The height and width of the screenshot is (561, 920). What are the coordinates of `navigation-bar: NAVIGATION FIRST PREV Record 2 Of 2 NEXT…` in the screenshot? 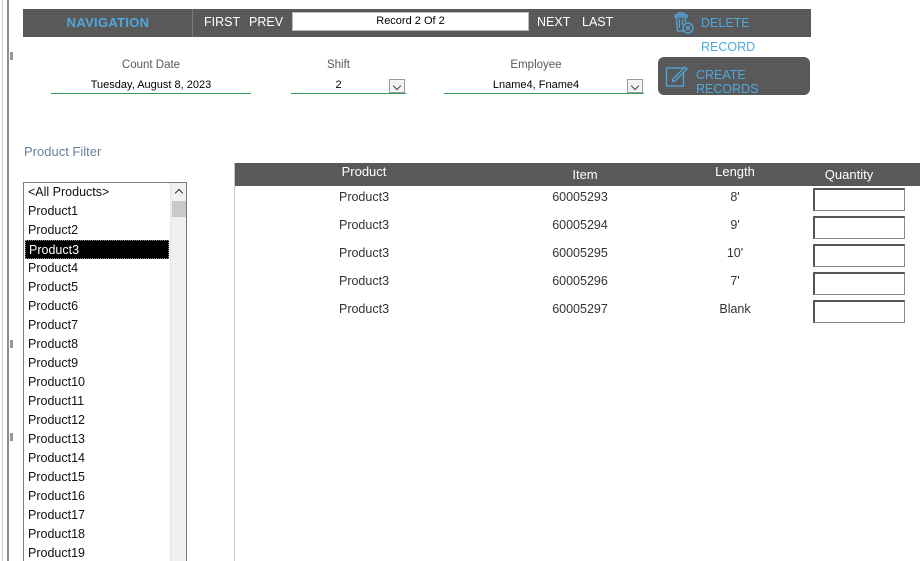 It's located at (417, 31).